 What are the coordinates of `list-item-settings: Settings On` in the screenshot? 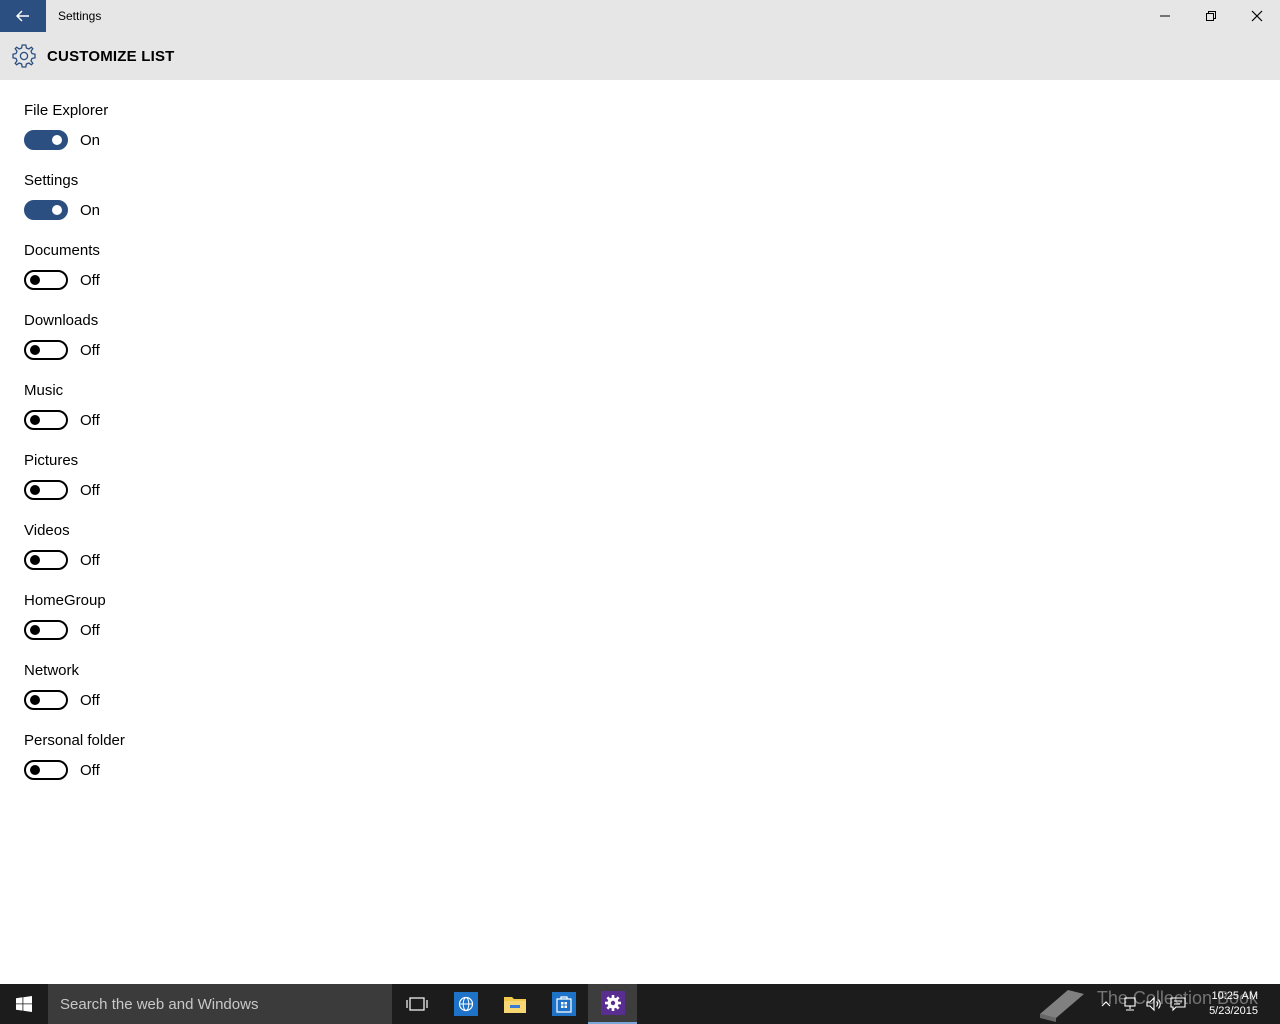 It's located at (74, 205).